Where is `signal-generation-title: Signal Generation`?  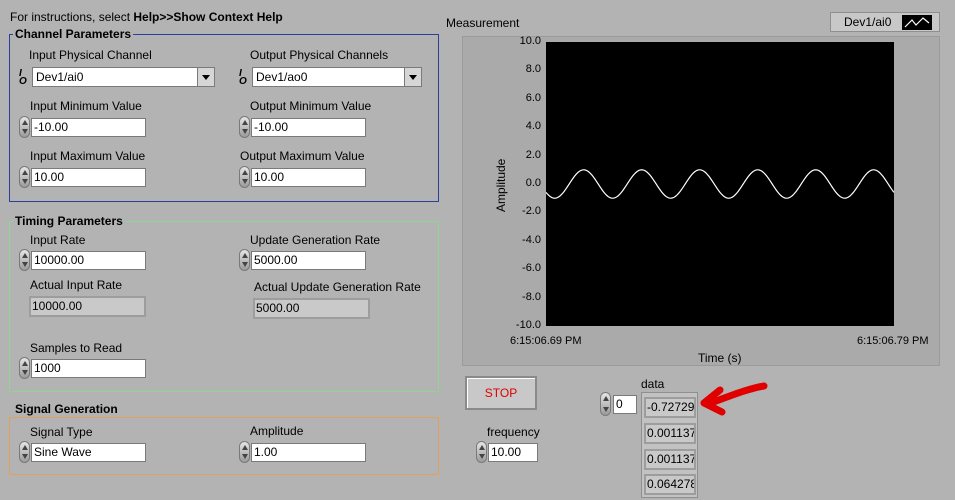
signal-generation-title: Signal Generation is located at coordinates (66, 409).